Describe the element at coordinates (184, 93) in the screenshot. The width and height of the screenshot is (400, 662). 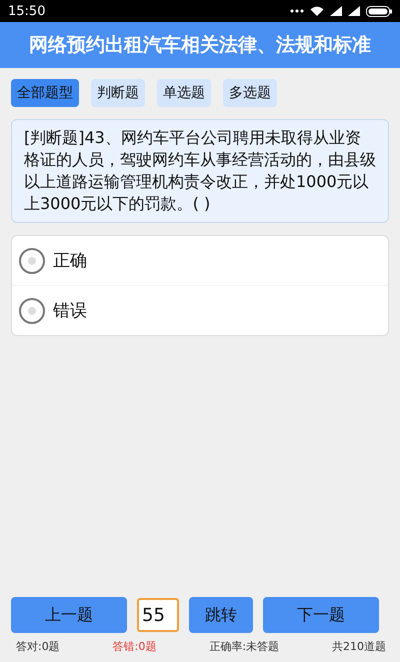
I see `question-type-tab: 单选题` at that location.